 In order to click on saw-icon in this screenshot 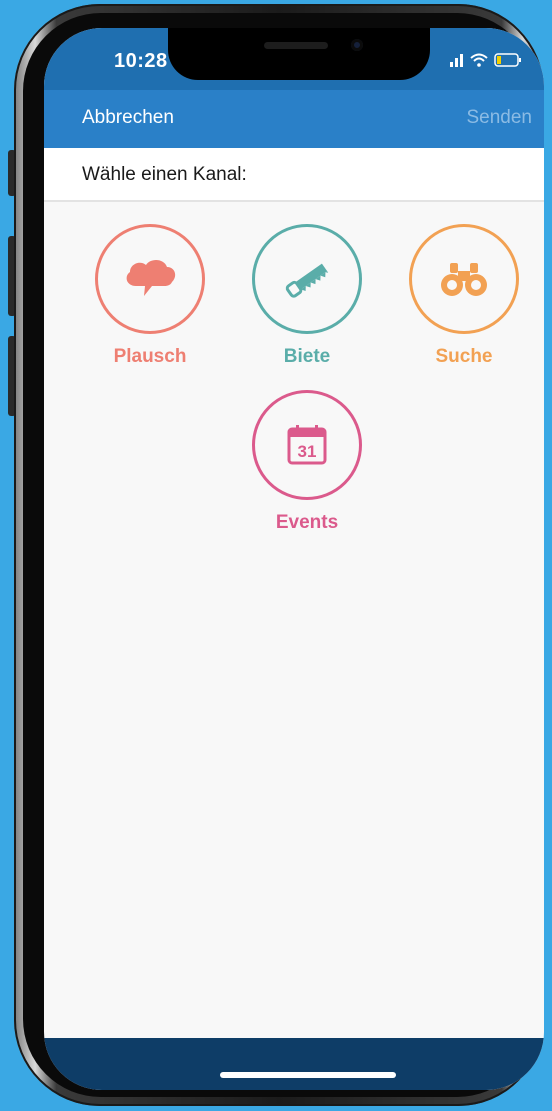, I will do `click(307, 280)`.